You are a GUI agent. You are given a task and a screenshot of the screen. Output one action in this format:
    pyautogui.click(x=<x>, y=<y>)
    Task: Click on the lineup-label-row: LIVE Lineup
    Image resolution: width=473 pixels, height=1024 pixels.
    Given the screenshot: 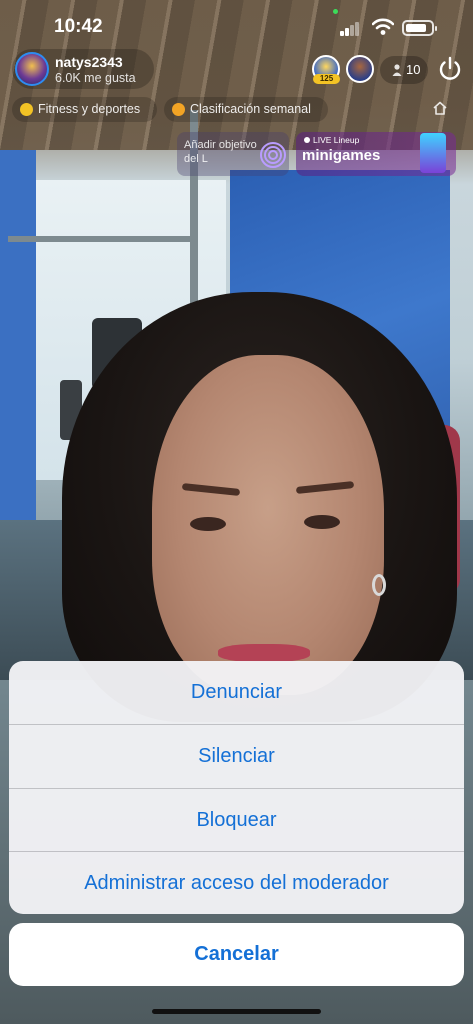 What is the action you would take?
    pyautogui.click(x=331, y=140)
    